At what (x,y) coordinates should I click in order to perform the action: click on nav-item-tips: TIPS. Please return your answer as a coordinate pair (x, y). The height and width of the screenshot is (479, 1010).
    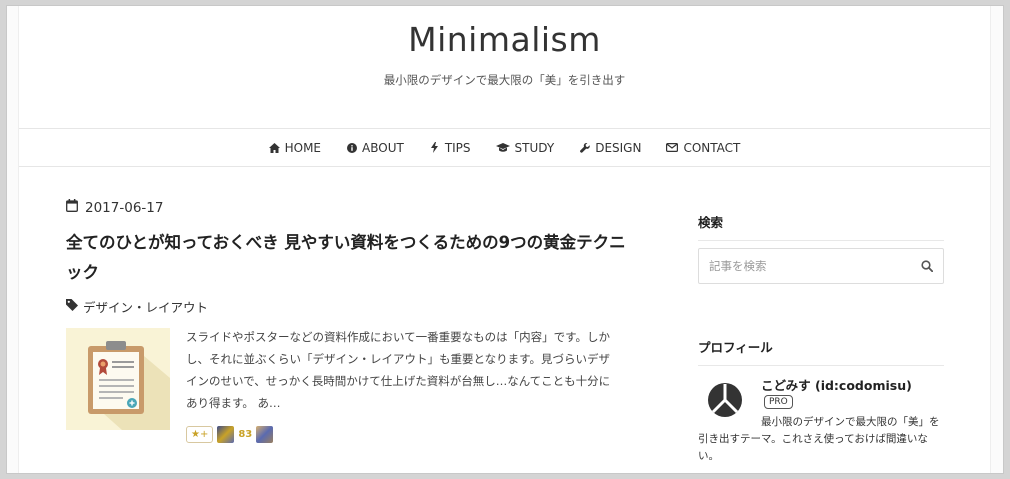
    Looking at the image, I should click on (450, 148).